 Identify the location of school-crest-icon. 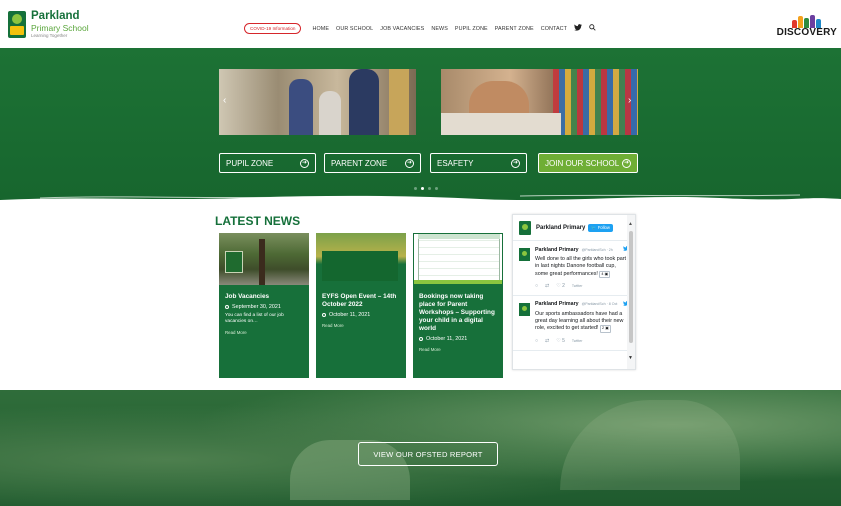
(17, 24).